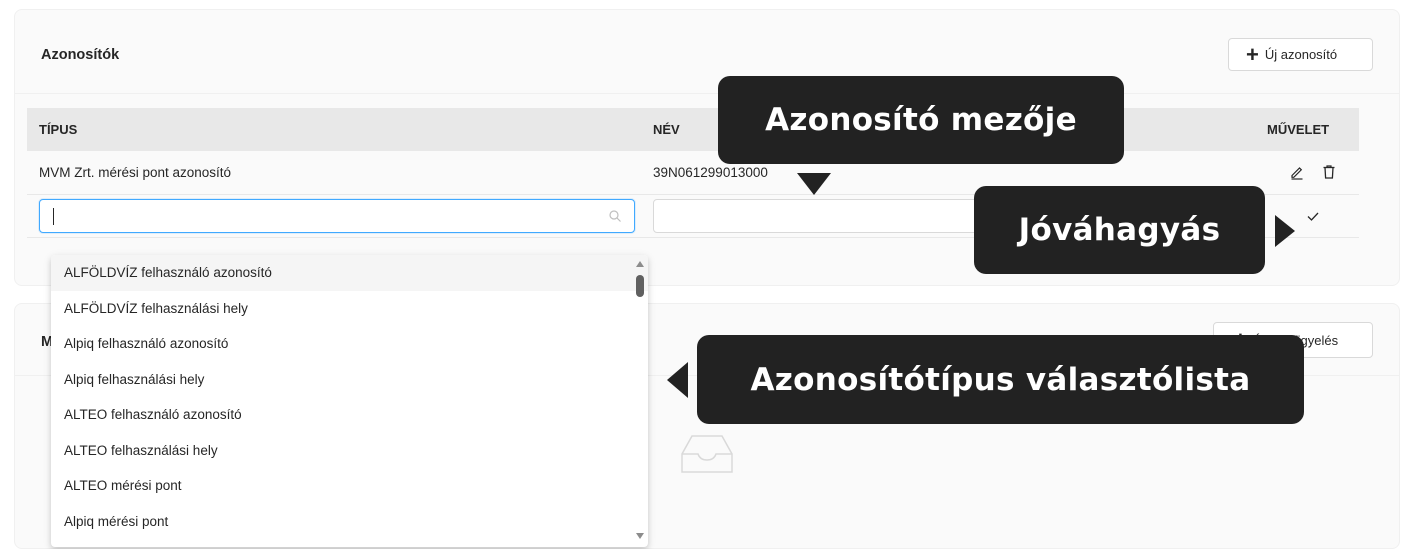 This screenshot has height=549, width=1403. I want to click on edit-action-cell, so click(1307, 216).